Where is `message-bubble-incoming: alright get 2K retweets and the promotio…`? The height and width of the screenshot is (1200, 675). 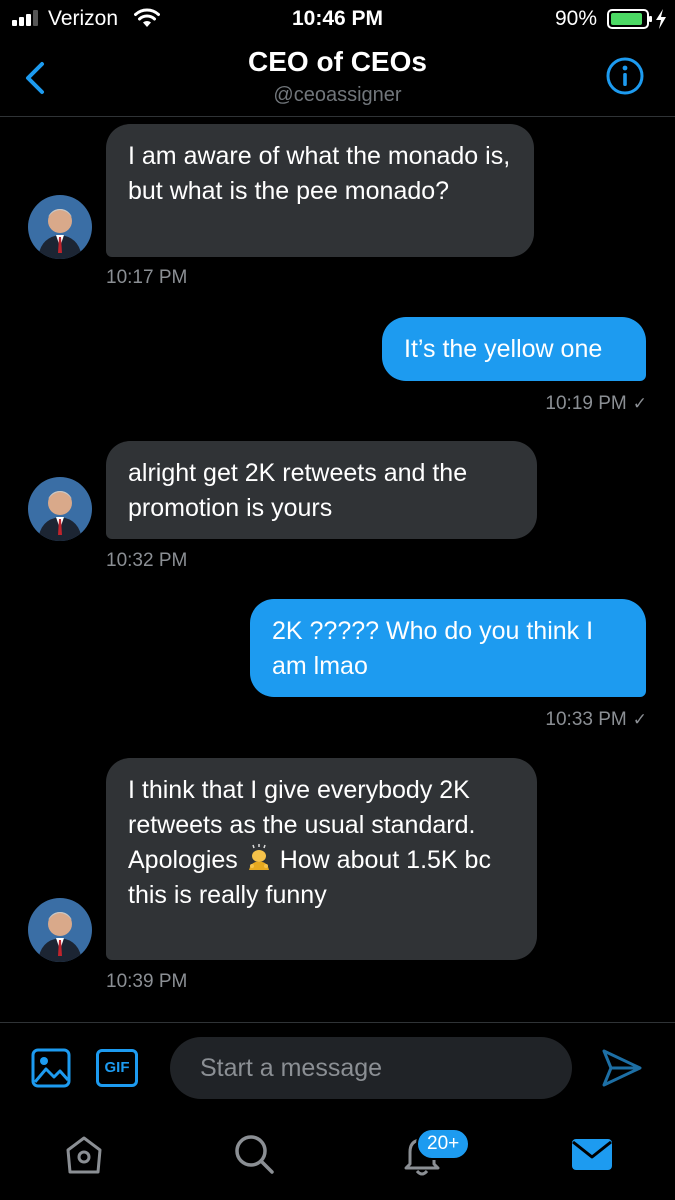 message-bubble-incoming: alright get 2K retweets and the promotio… is located at coordinates (321, 490).